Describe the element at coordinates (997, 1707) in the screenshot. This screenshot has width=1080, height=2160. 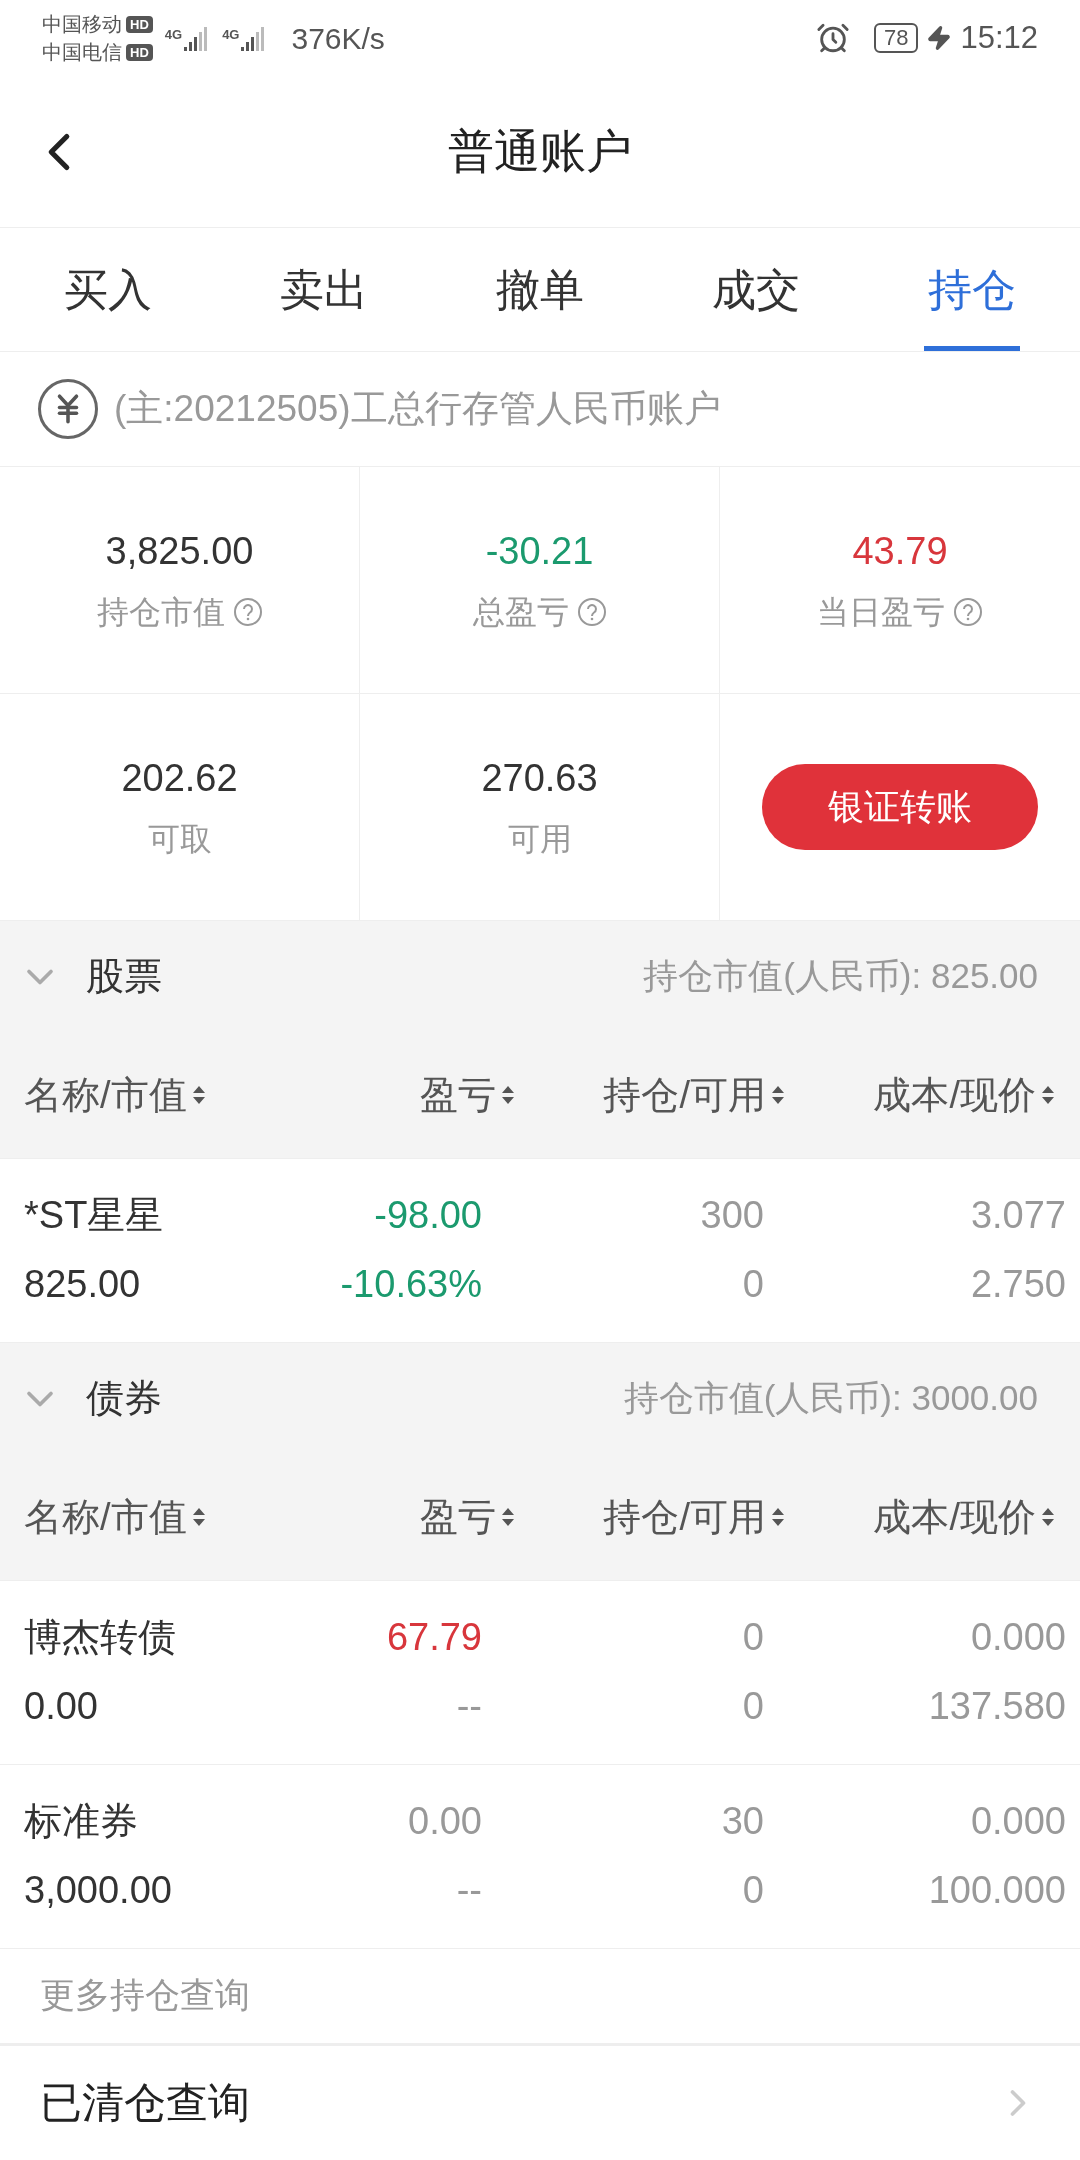
I see `current-price: 137.580` at that location.